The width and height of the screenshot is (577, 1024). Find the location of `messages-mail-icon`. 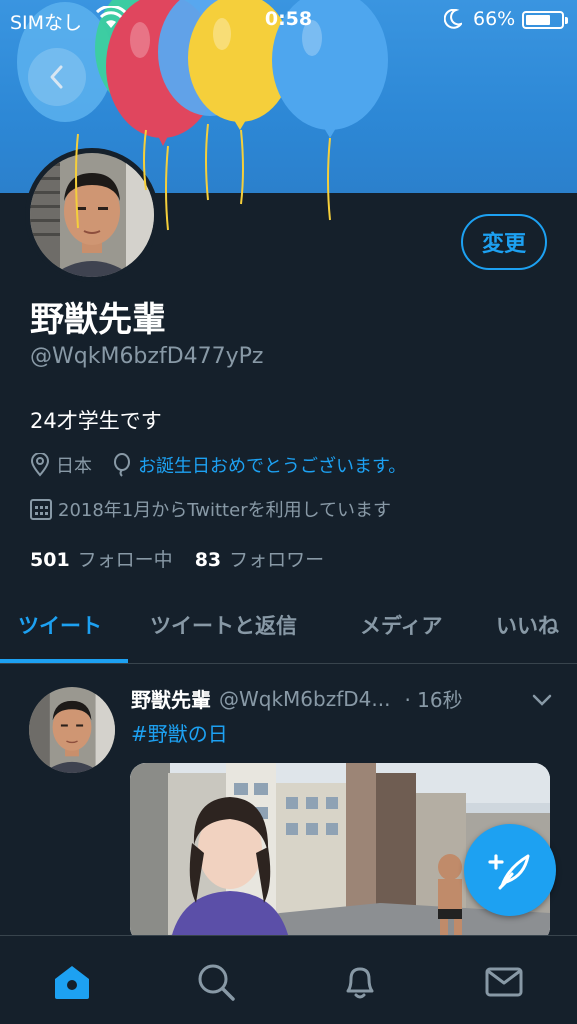

messages-mail-icon is located at coordinates (504, 982).